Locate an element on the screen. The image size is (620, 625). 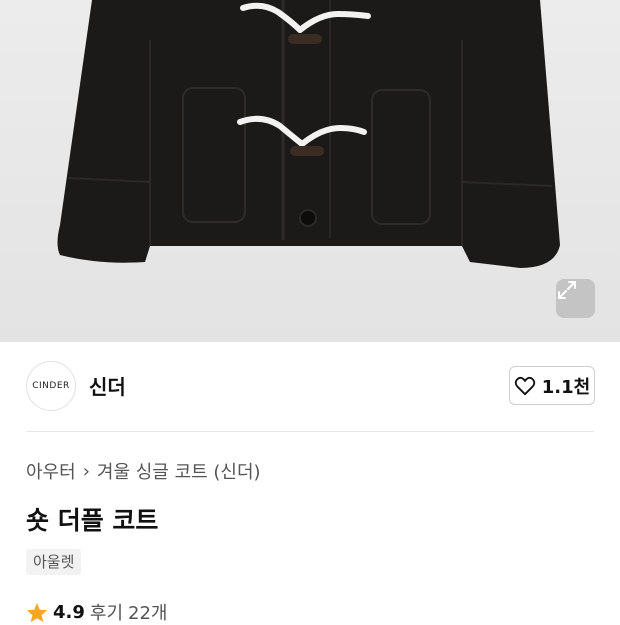
breadcrumb: 아우터 › 겨울 싱글 코트 (신더) is located at coordinates (143, 471).